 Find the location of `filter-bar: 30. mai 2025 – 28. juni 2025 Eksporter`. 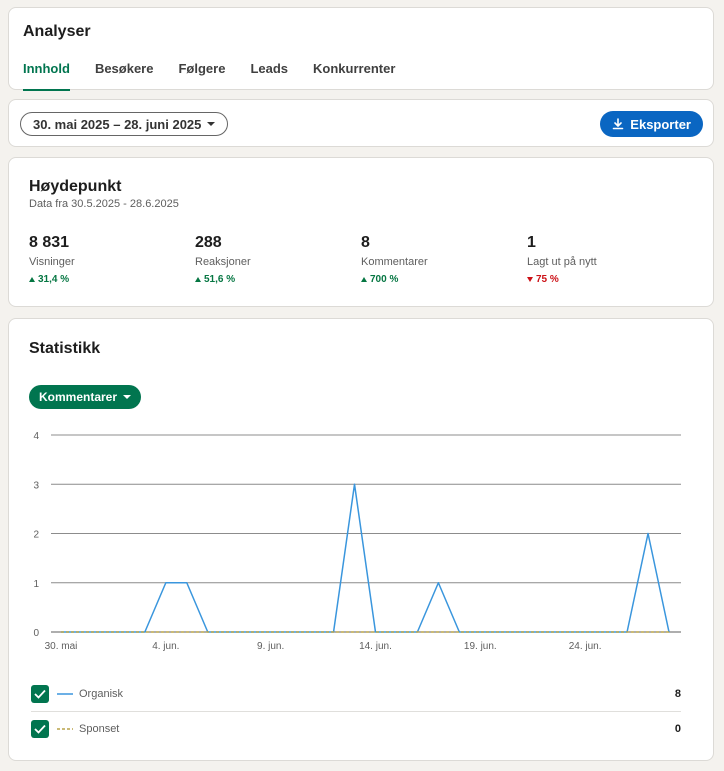

filter-bar: 30. mai 2025 – 28. juni 2025 Eksporter is located at coordinates (361, 123).